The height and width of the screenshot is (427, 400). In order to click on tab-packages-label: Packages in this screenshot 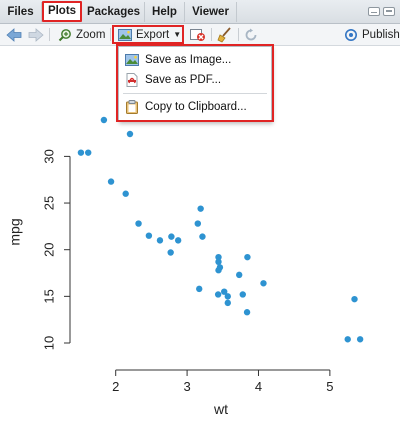, I will do `click(113, 12)`.